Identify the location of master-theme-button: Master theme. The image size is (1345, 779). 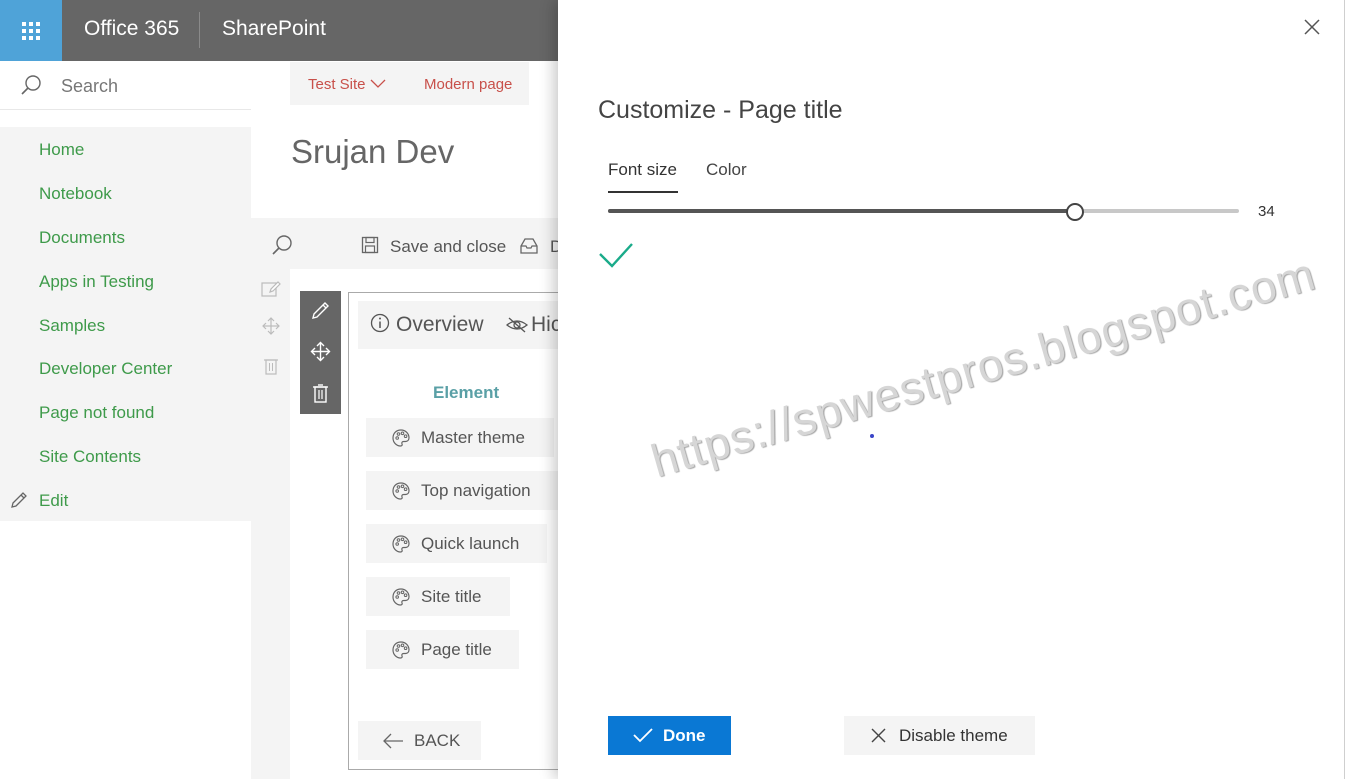
(460, 437).